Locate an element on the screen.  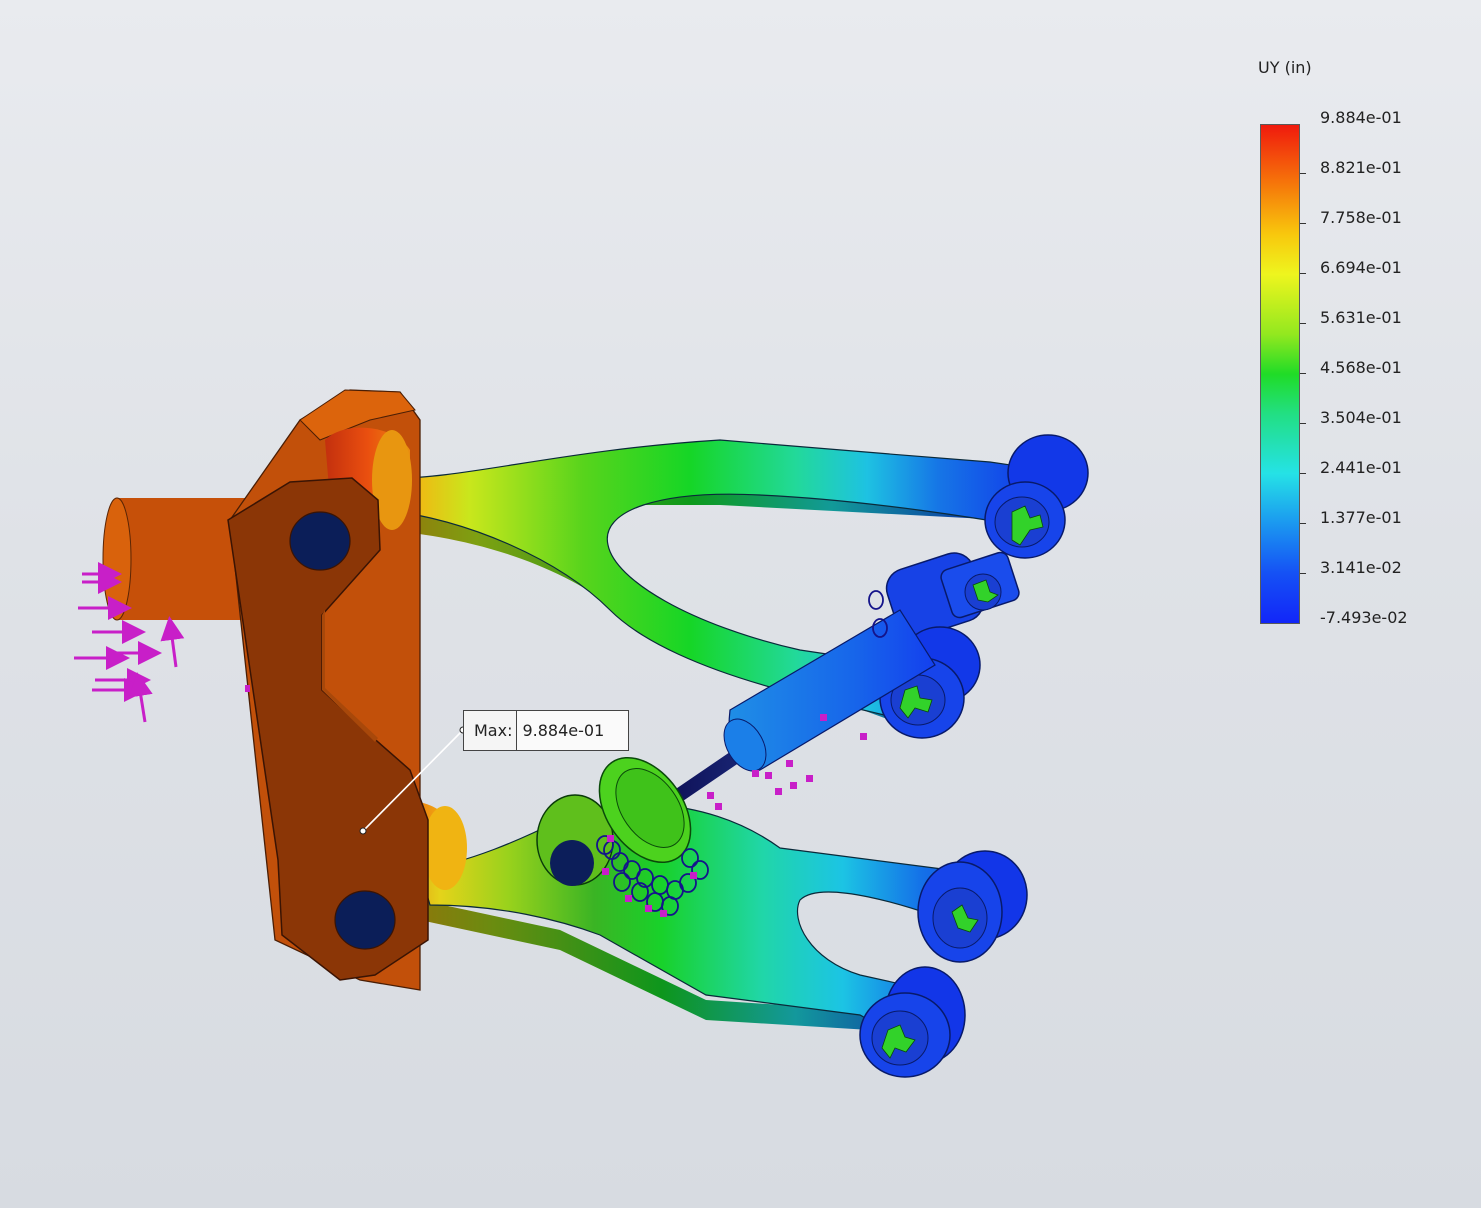
legend-label: 3.504e-01 is located at coordinates (1361, 417).